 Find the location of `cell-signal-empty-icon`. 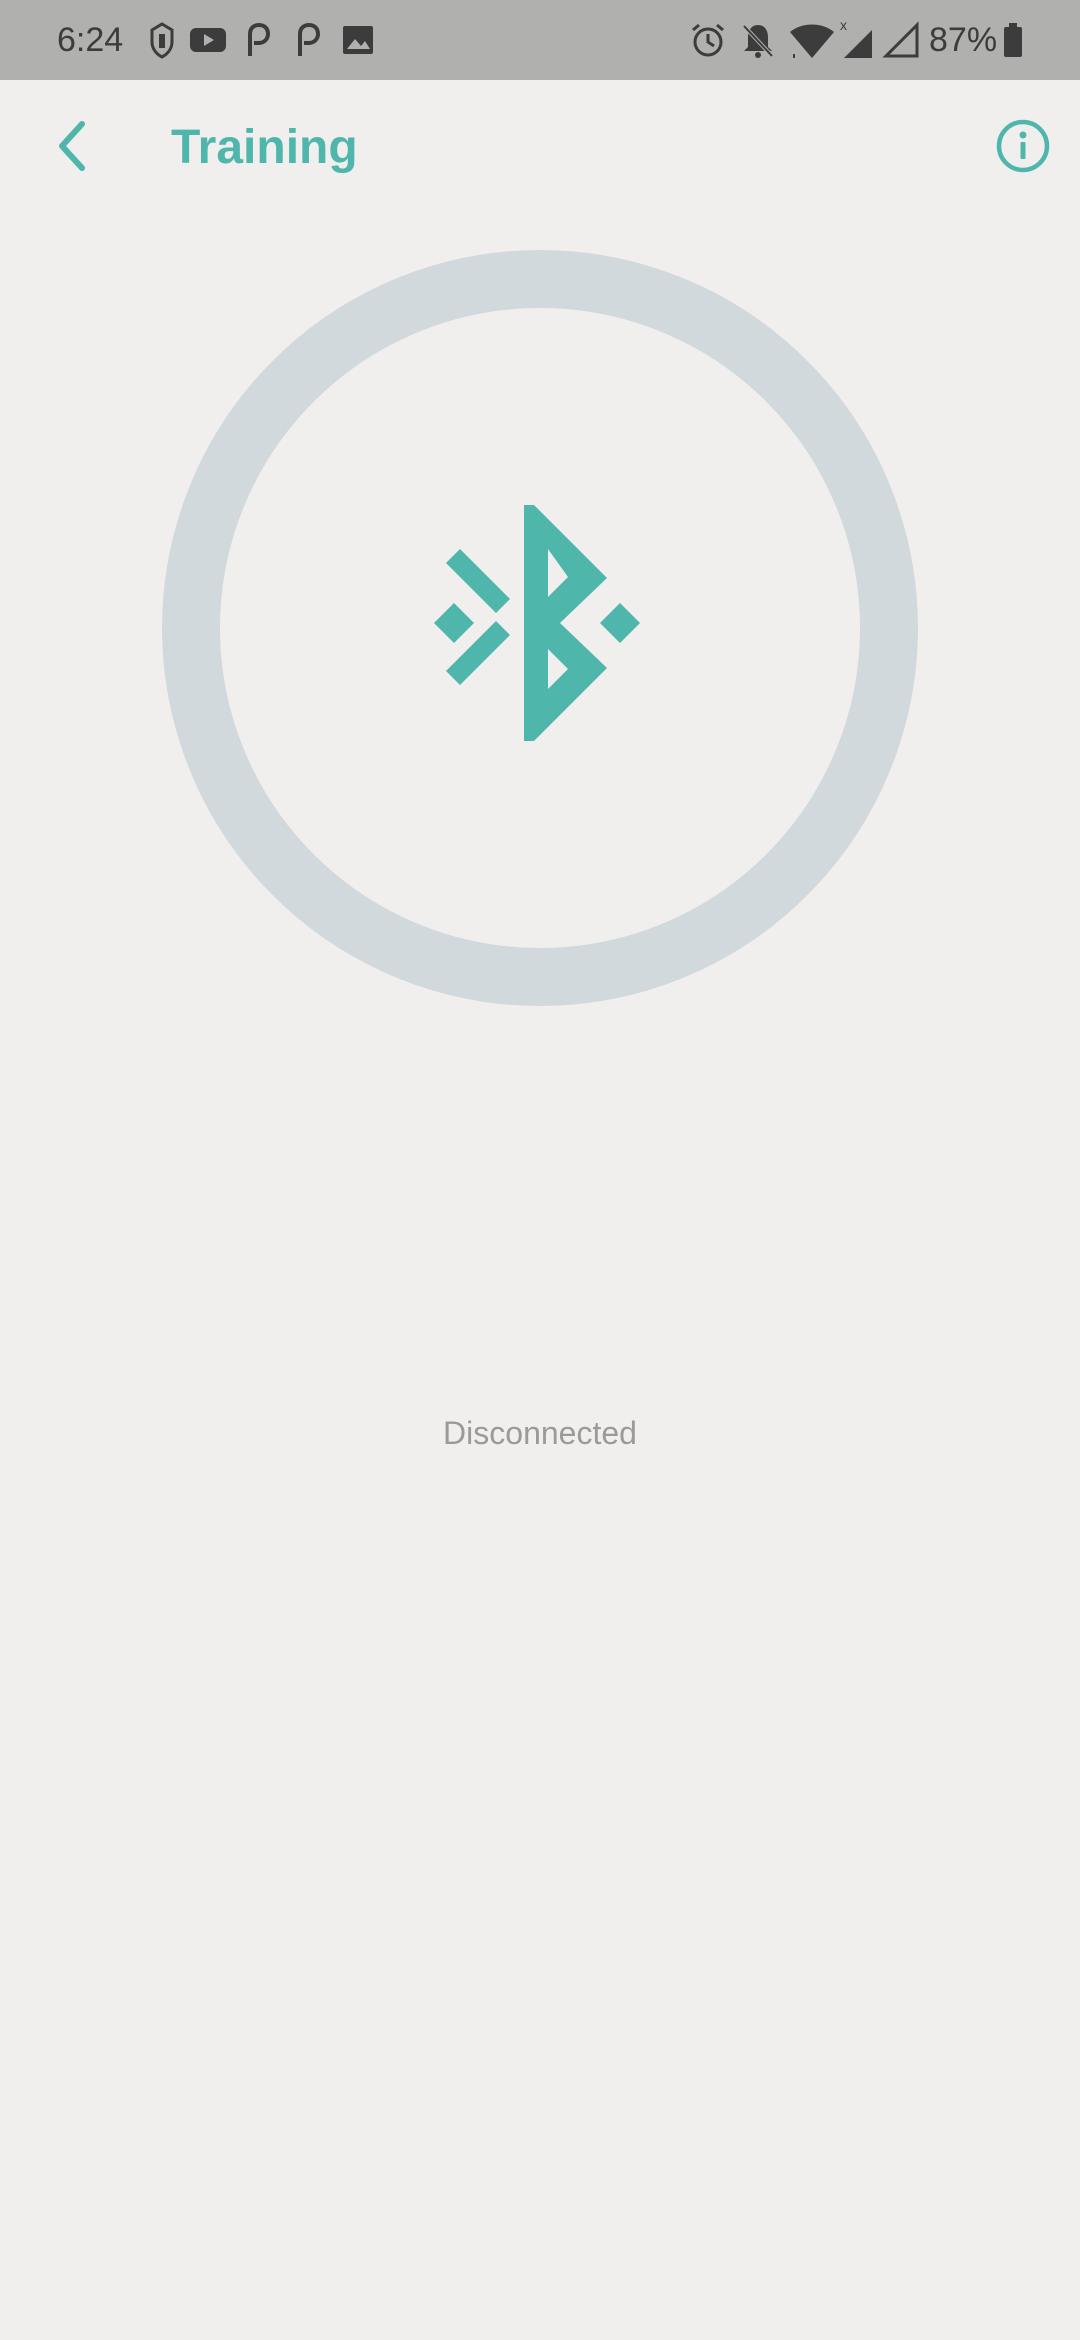

cell-signal-empty-icon is located at coordinates (900, 39).